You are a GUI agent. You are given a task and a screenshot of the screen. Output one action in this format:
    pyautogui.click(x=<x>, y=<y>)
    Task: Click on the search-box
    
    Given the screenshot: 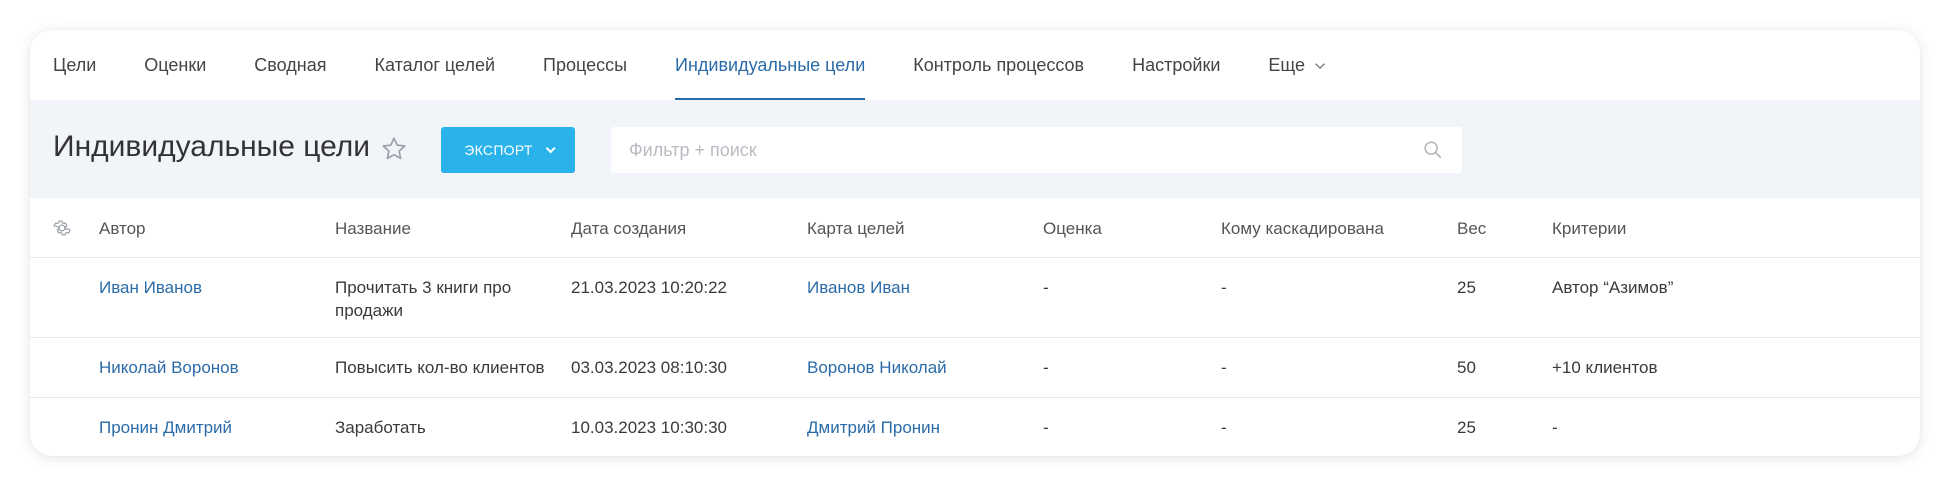 What is the action you would take?
    pyautogui.click(x=1036, y=150)
    